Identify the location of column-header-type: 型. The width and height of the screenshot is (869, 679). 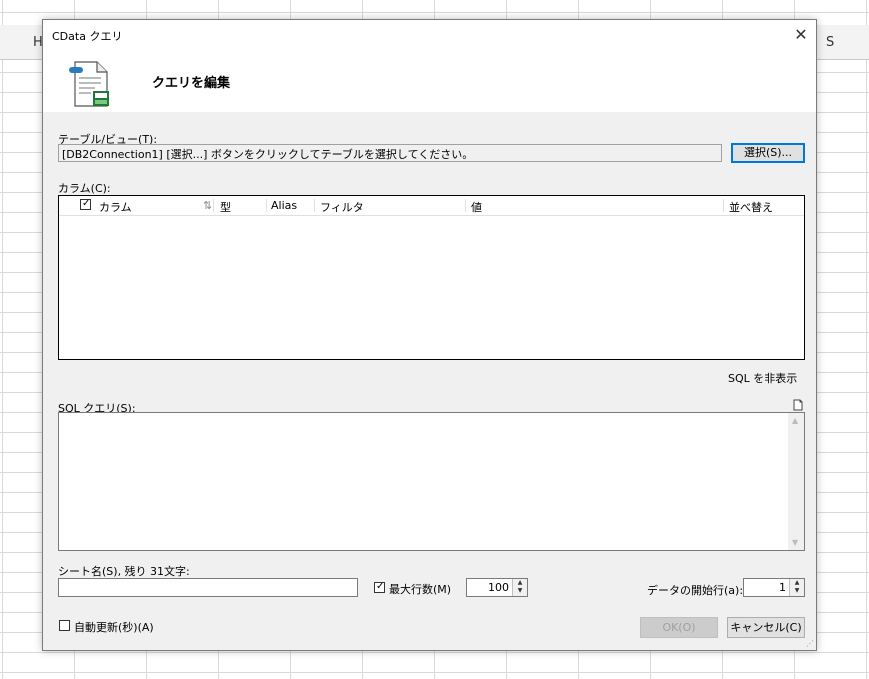
(225, 207).